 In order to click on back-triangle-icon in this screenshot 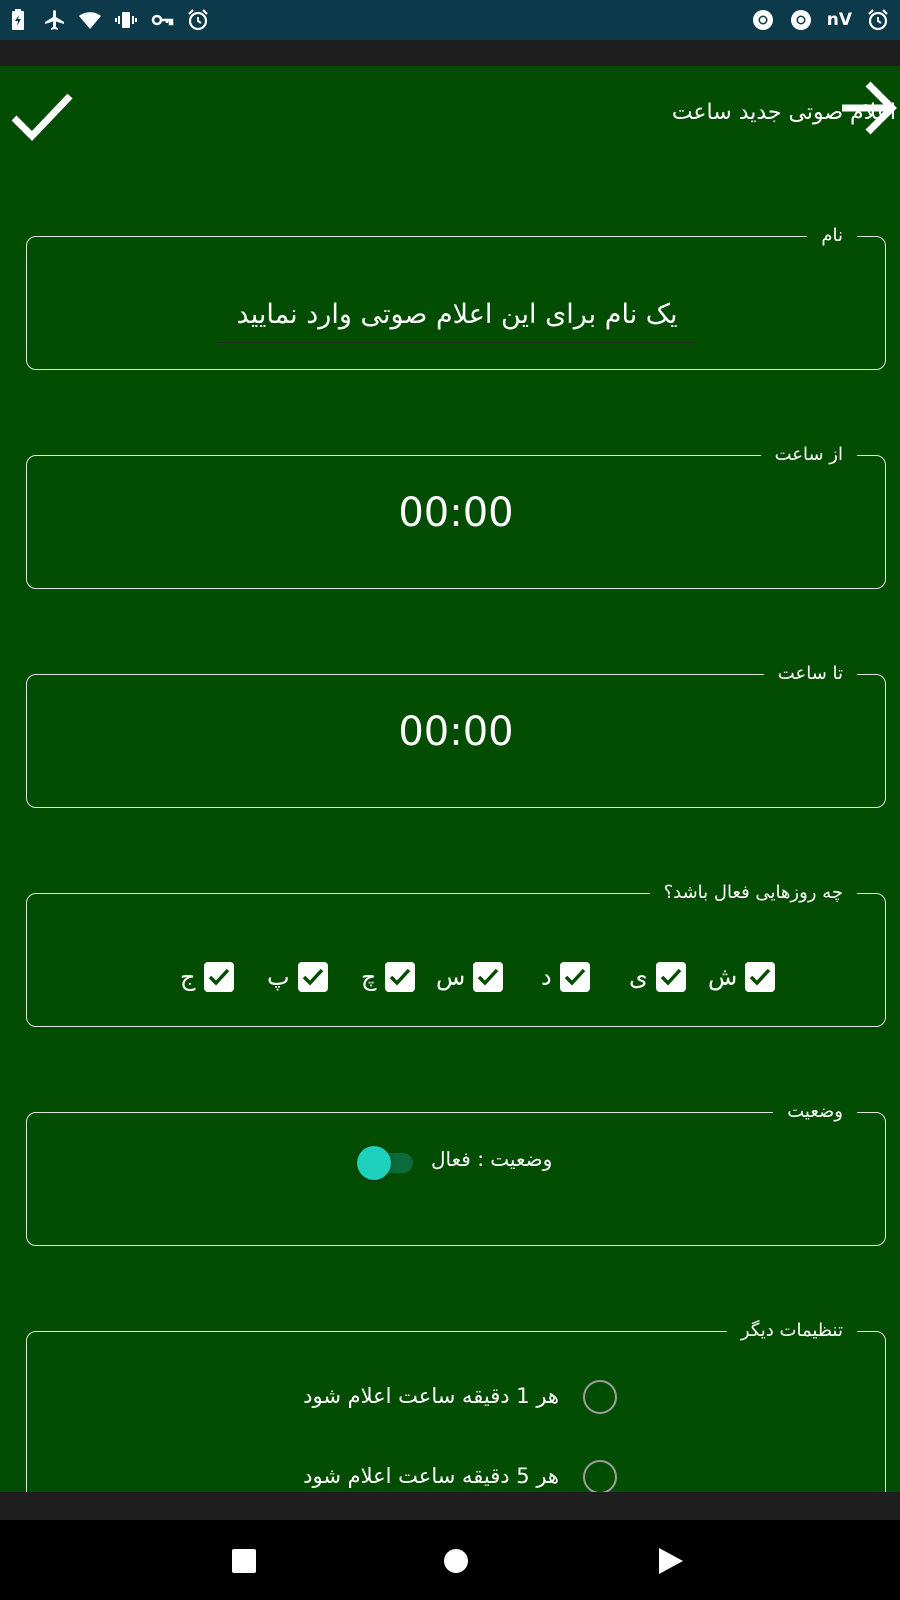, I will do `click(670, 1561)`.